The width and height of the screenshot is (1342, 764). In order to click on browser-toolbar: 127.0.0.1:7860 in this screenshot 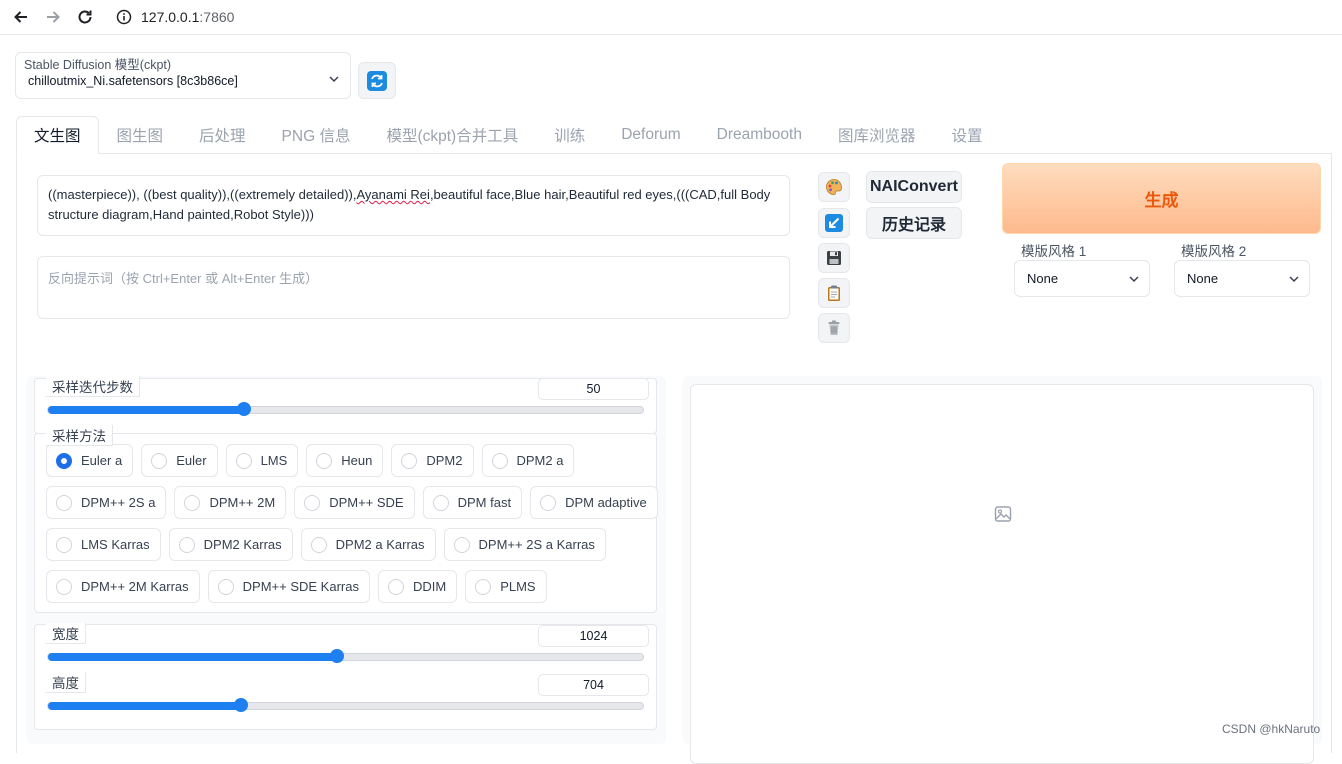, I will do `click(671, 17)`.